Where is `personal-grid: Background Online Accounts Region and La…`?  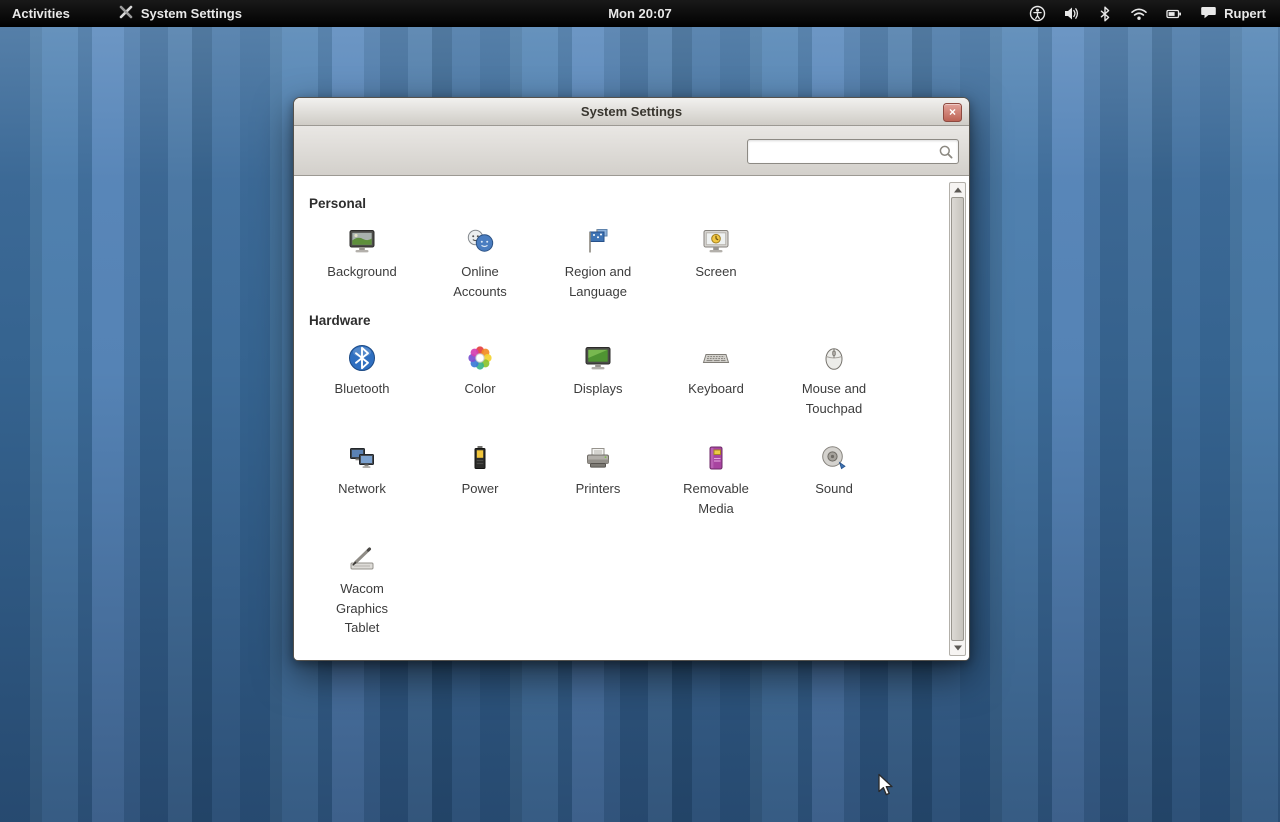 personal-grid: Background Online Accounts Region and La… is located at coordinates (631, 260).